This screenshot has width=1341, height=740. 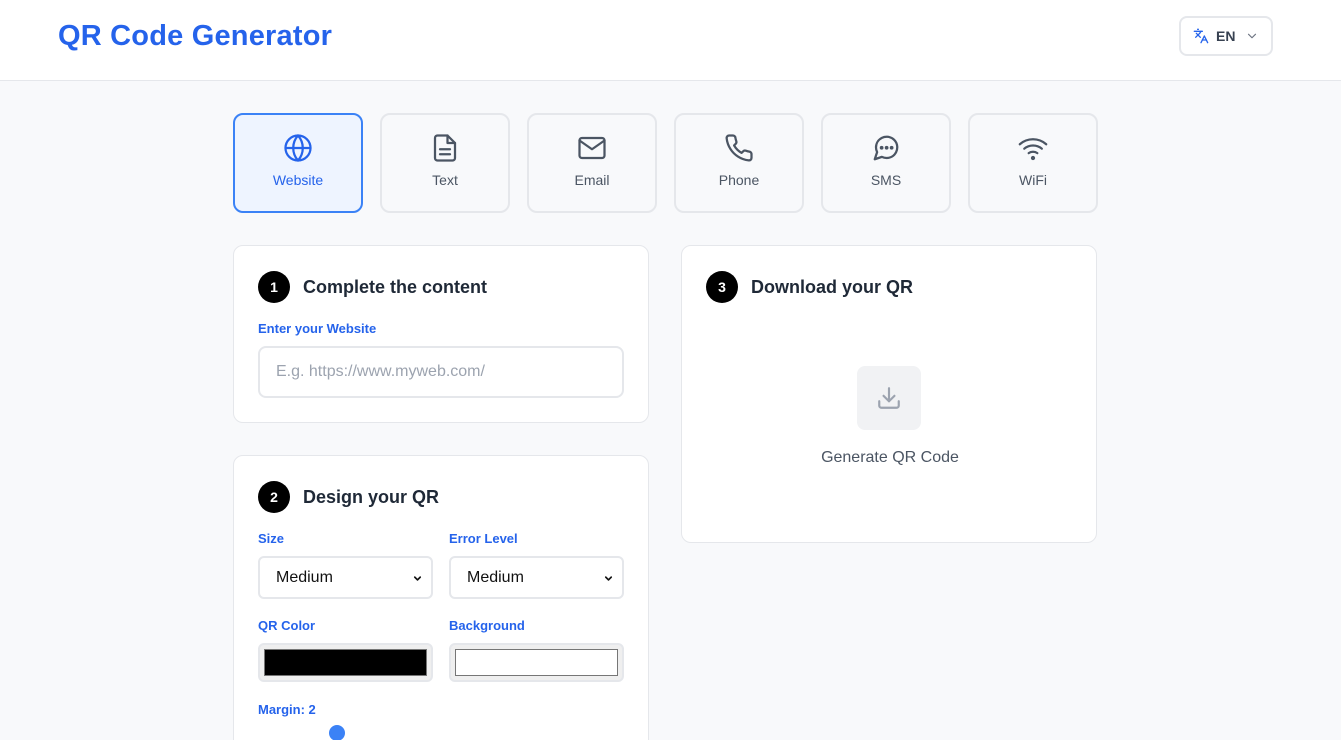 What do you see at coordinates (670, 40) in the screenshot?
I see `app-header: QR Code Generator EN` at bounding box center [670, 40].